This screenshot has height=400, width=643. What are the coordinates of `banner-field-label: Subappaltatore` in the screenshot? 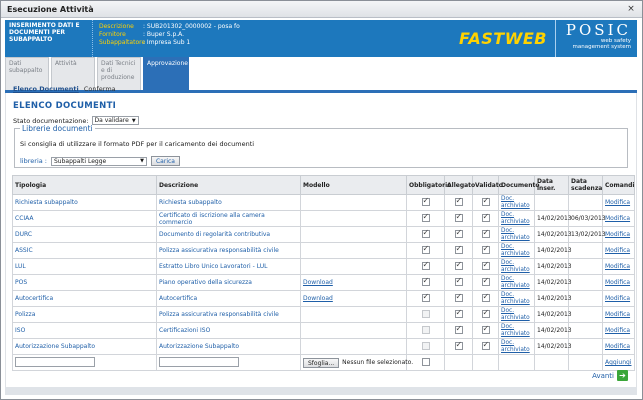 It's located at (122, 42).